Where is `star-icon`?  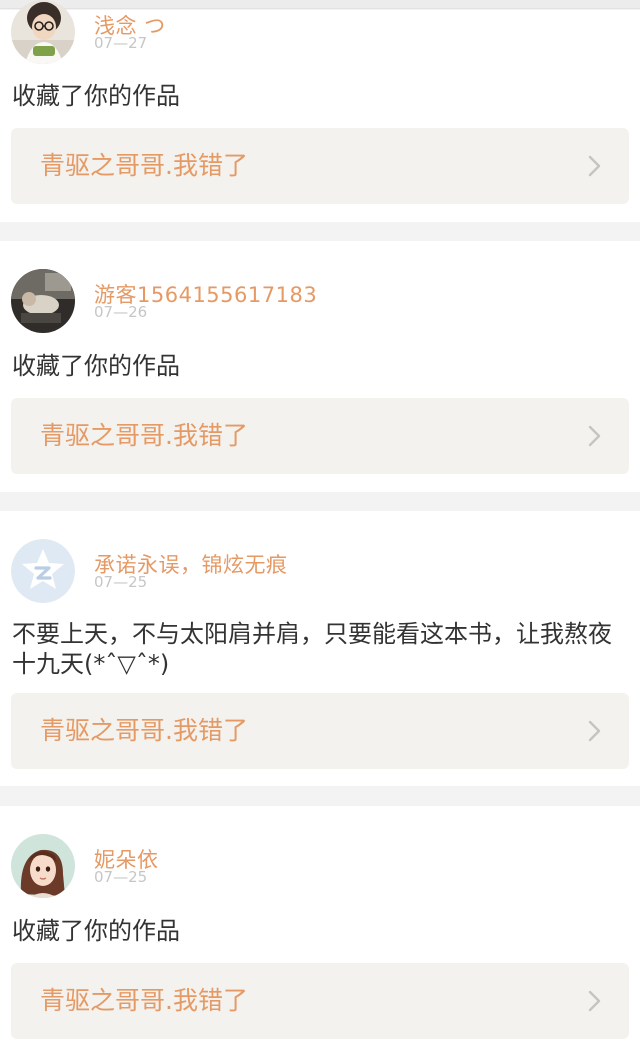 star-icon is located at coordinates (43, 571).